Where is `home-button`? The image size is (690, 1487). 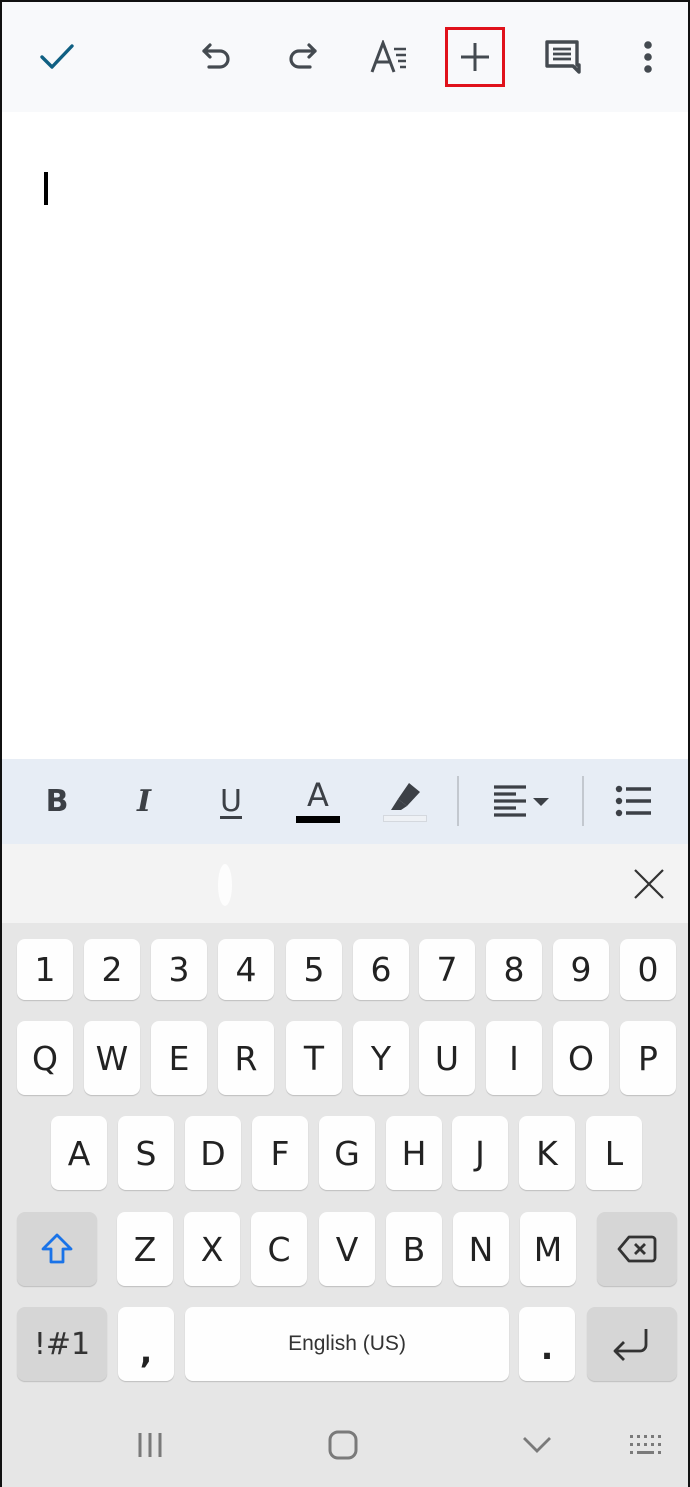
home-button is located at coordinates (343, 1445).